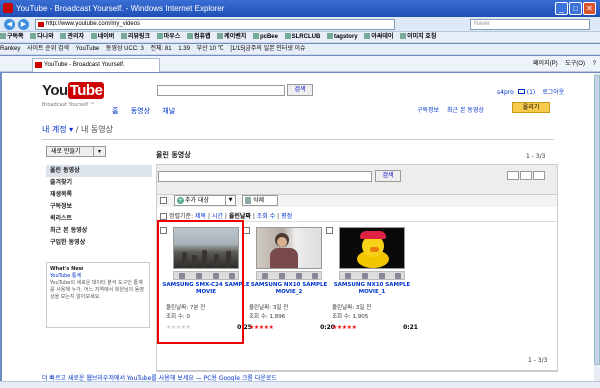  I want to click on filter-input, so click(265, 176).